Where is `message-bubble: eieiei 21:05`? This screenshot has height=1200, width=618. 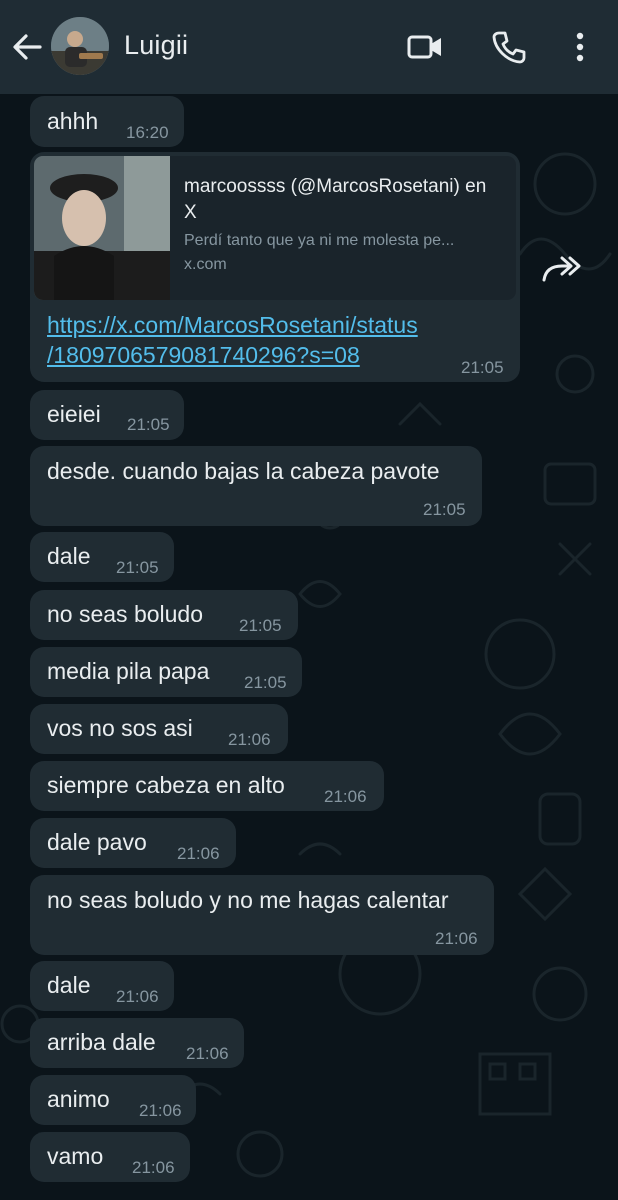 message-bubble: eieiei 21:05 is located at coordinates (107, 415).